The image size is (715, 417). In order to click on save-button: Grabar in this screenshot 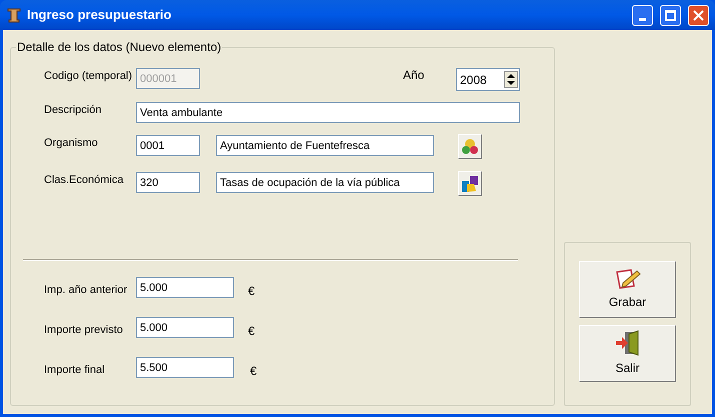, I will do `click(627, 289)`.